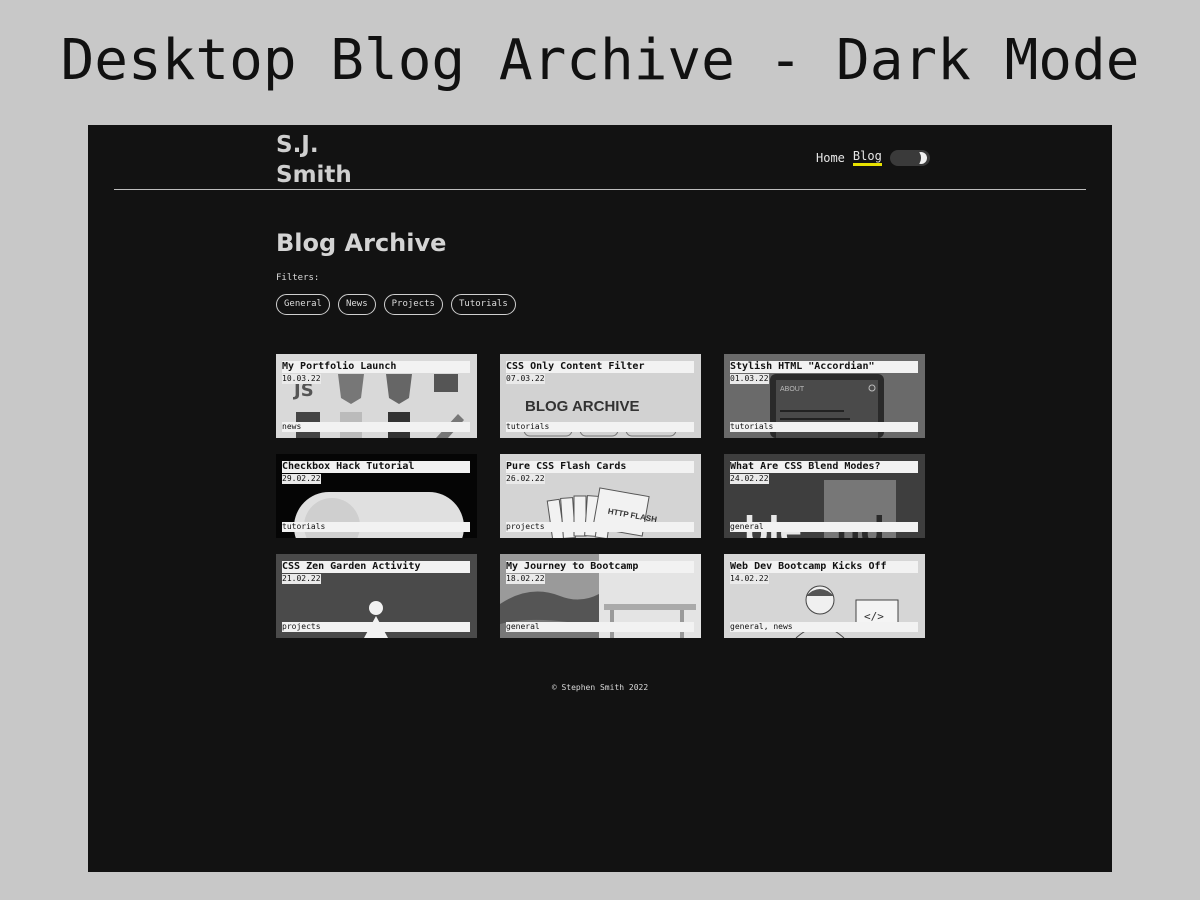  Describe the element at coordinates (361, 243) in the screenshot. I see `page-title: Blog Archive` at that location.